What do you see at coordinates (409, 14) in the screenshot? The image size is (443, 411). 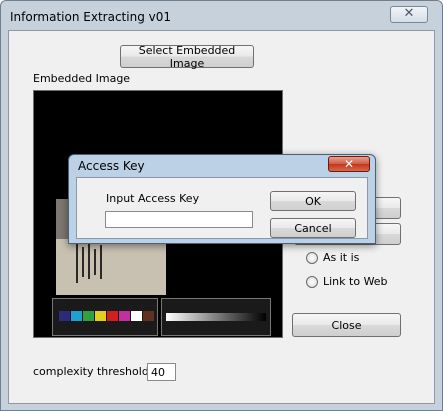 I see `main-close-button: ✕` at bounding box center [409, 14].